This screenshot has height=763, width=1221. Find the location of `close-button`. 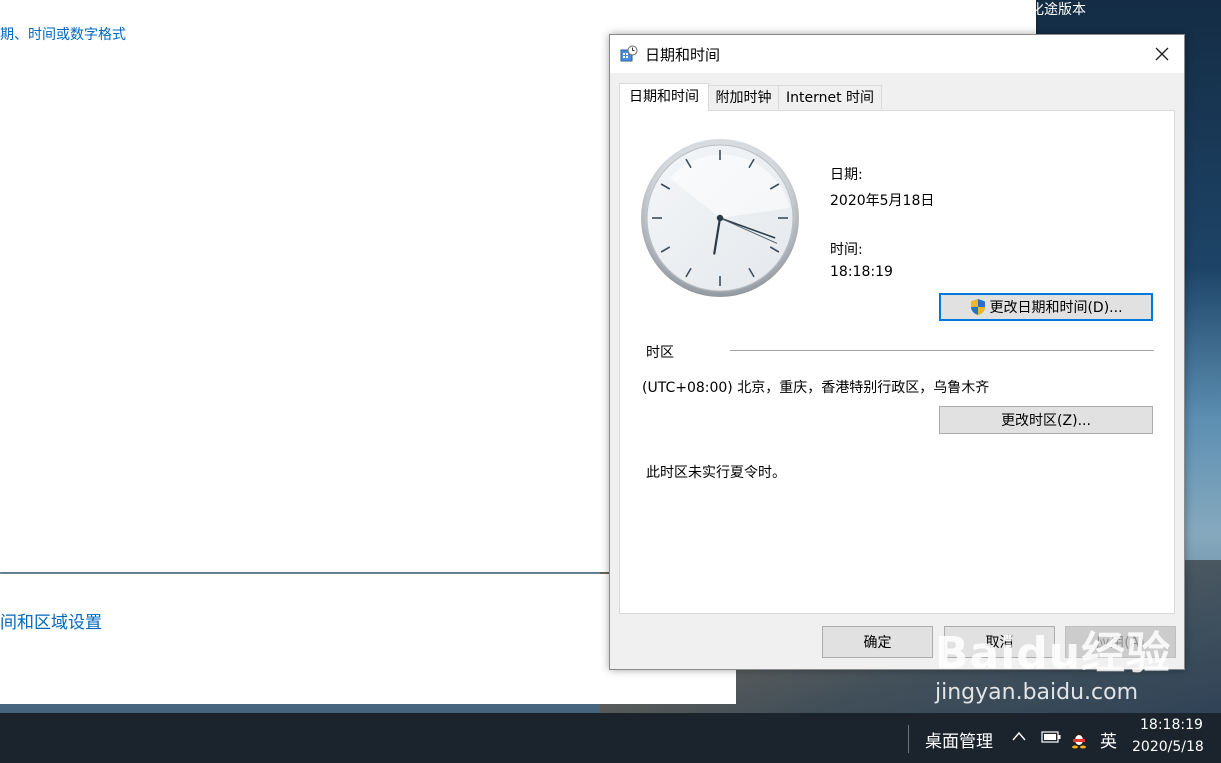

close-button is located at coordinates (1162, 54).